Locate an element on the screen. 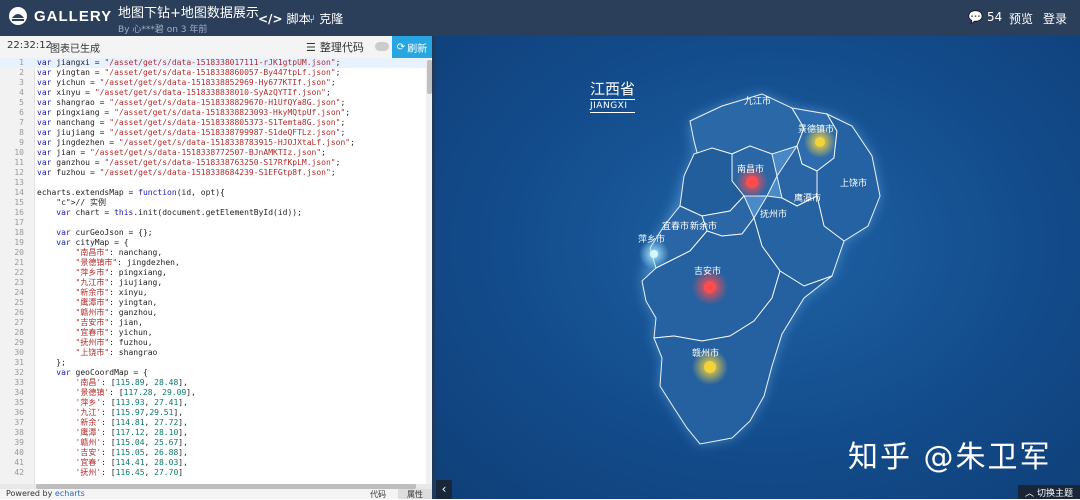 This screenshot has height=500, width=1080. province-name-en: JIANGXI is located at coordinates (613, 106).